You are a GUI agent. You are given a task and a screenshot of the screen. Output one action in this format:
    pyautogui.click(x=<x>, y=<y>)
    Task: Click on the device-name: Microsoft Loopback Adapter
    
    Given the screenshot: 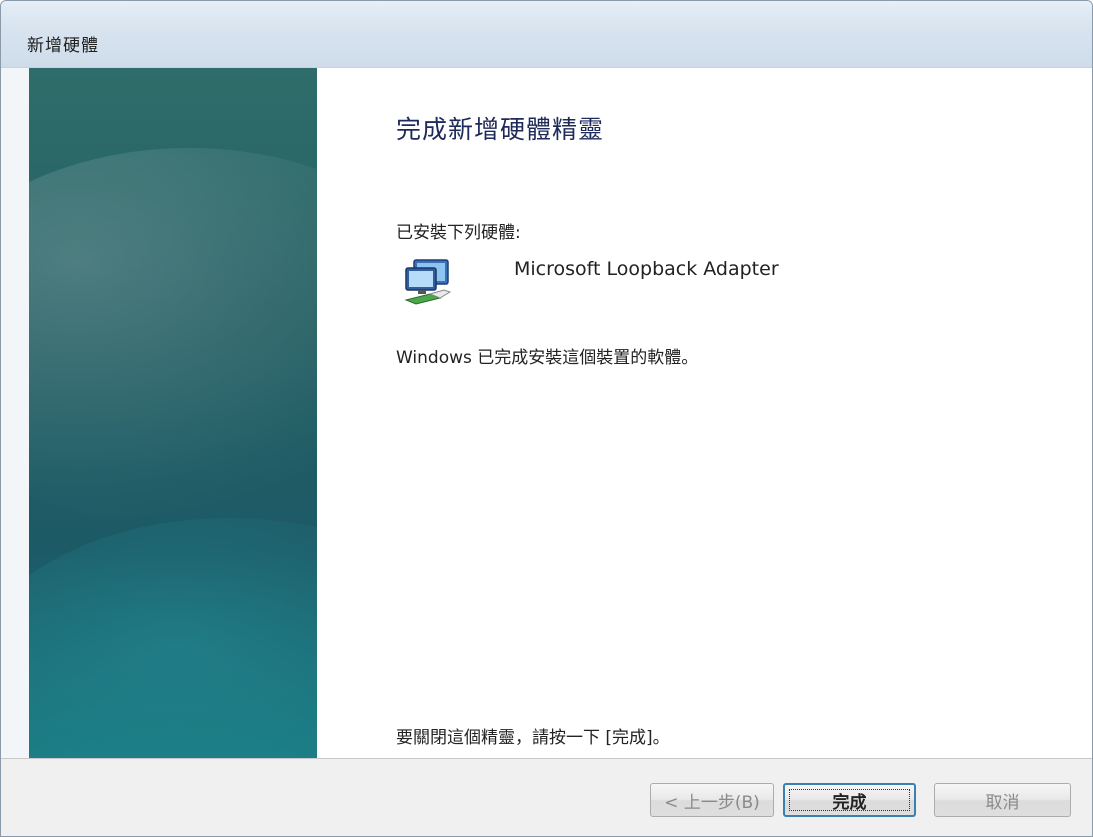 What is the action you would take?
    pyautogui.click(x=646, y=269)
    